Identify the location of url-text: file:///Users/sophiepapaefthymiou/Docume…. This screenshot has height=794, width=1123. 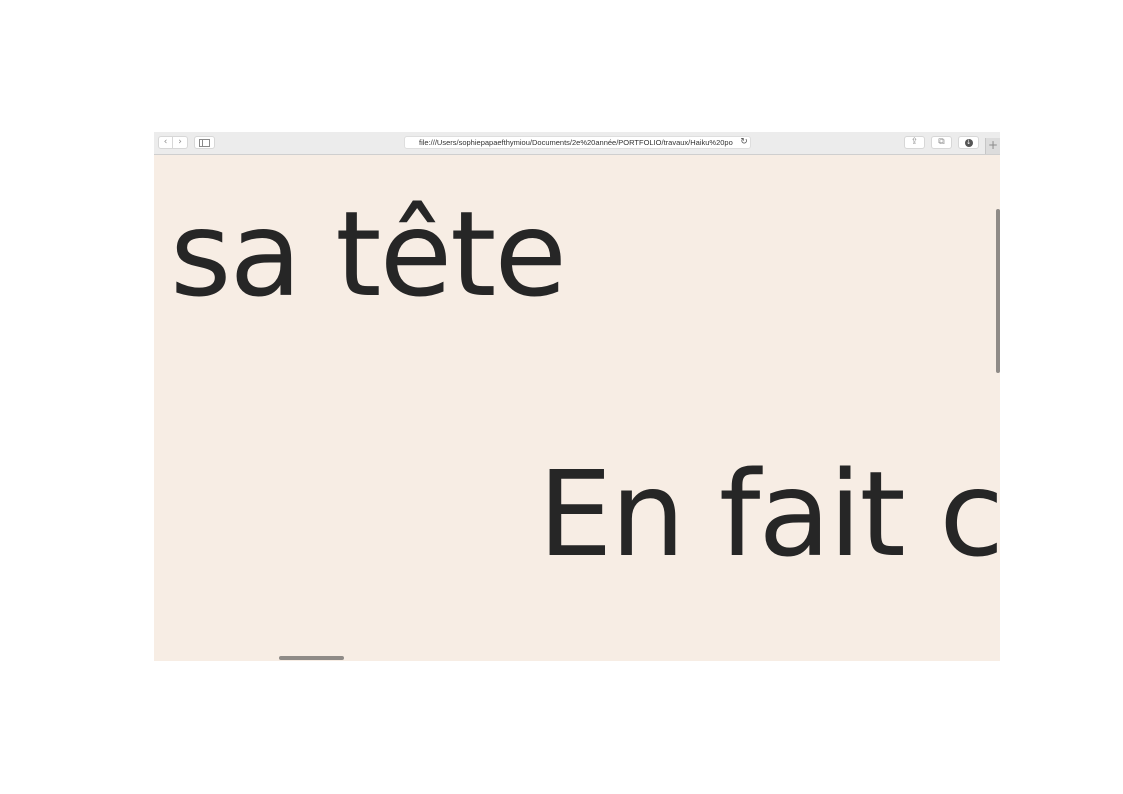
(576, 142).